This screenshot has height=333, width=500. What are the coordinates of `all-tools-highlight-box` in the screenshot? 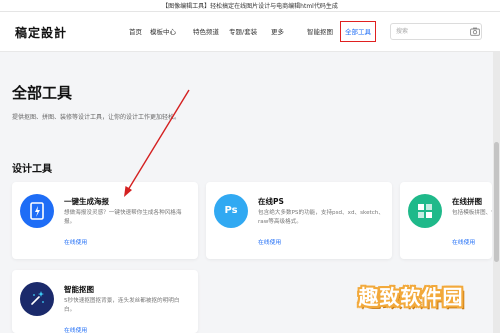 It's located at (358, 31).